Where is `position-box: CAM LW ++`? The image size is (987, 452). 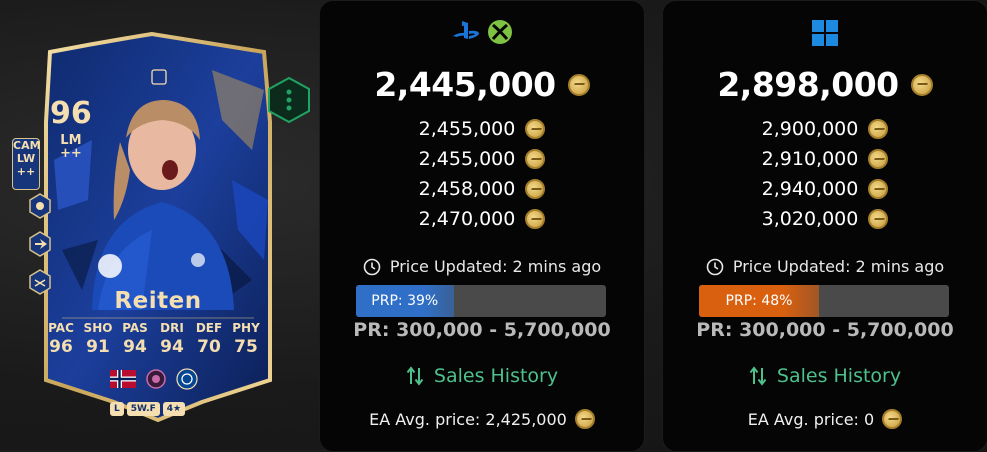
position-box: CAM LW ++ is located at coordinates (26, 164).